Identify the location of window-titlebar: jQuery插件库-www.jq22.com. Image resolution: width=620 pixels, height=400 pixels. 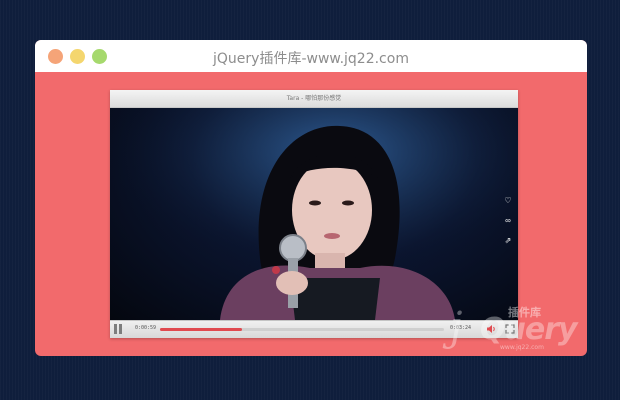
(311, 56).